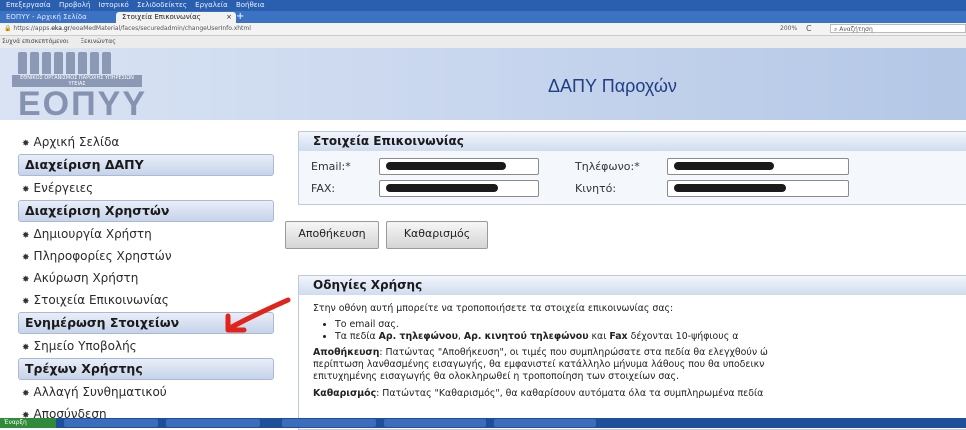 This screenshot has height=430, width=966. I want to click on page-title: ΔΑΠΥ Παροχών, so click(612, 86).